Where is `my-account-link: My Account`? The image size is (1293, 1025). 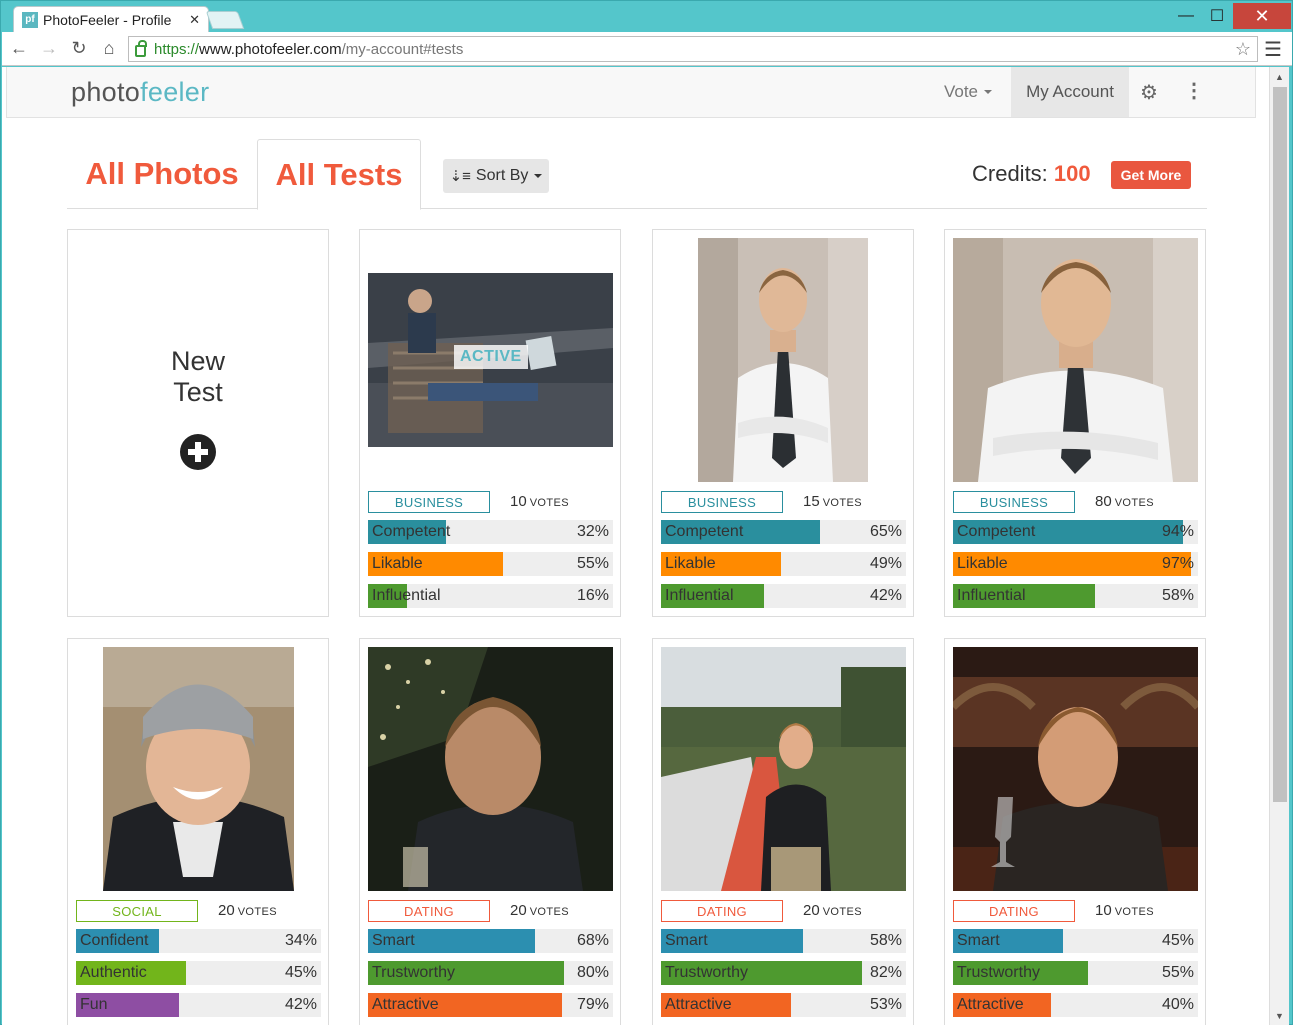 my-account-link: My Account is located at coordinates (1070, 92).